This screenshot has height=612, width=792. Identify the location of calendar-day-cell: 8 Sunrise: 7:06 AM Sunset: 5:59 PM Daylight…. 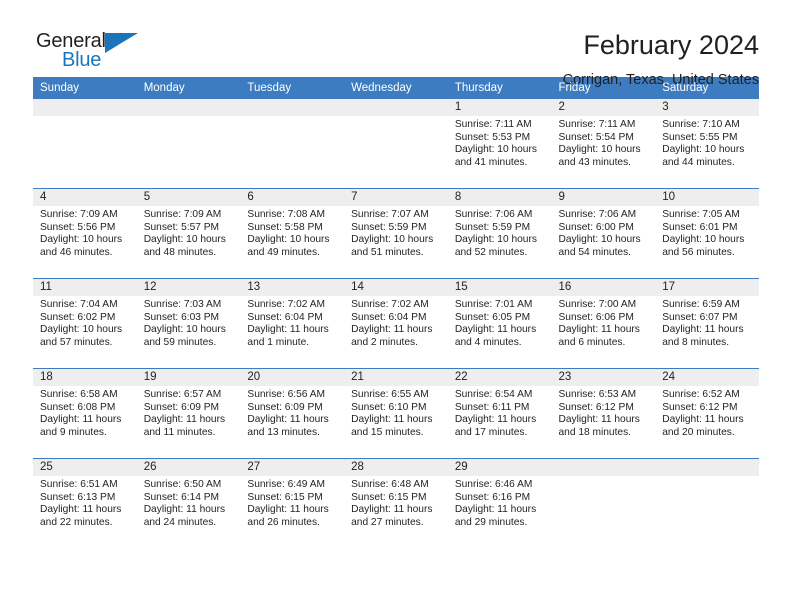
(499, 233).